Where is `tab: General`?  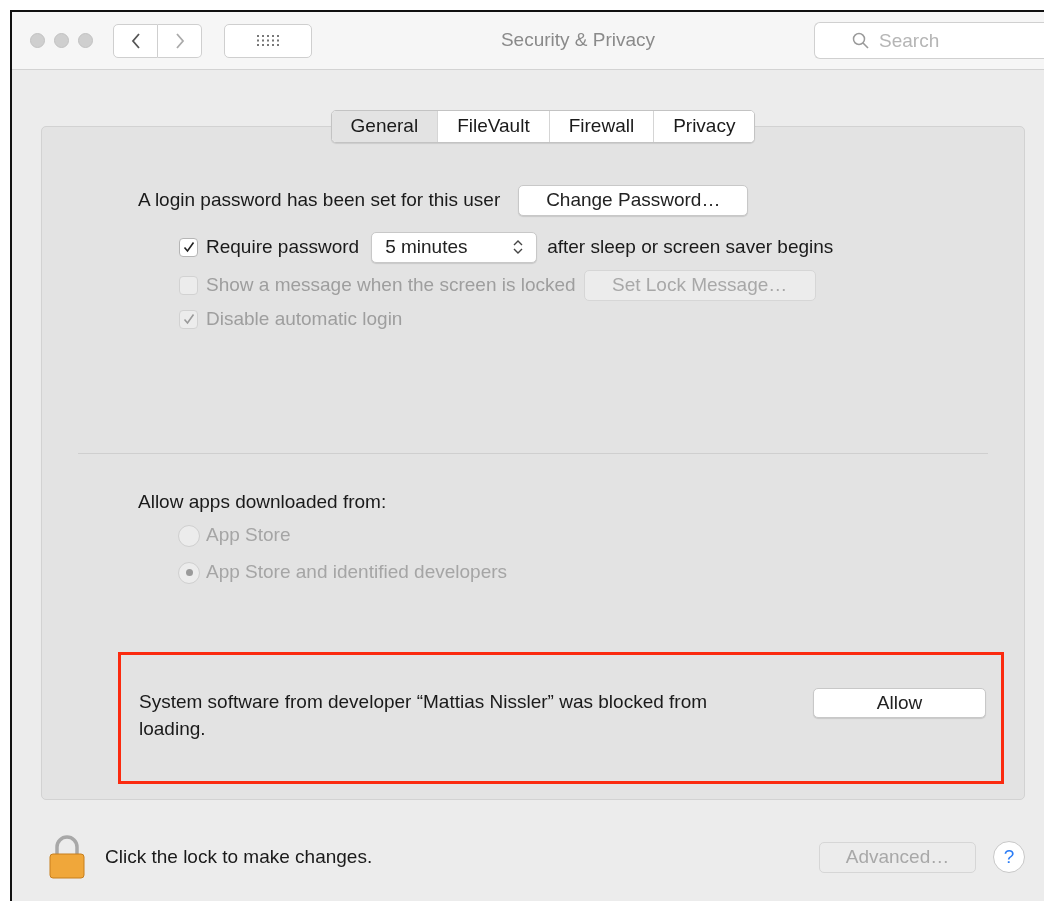 tab: General is located at coordinates (384, 126).